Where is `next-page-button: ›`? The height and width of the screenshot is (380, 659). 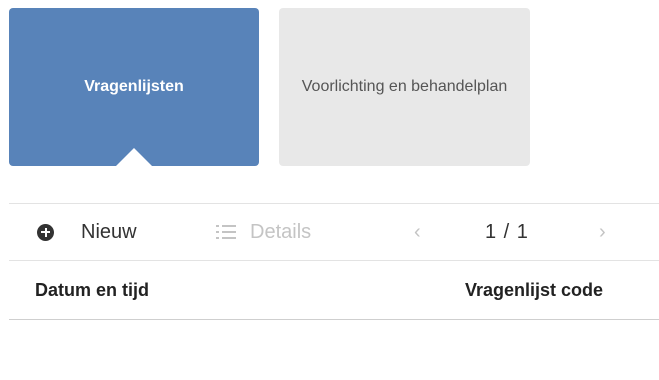
next-page-button: › is located at coordinates (602, 232).